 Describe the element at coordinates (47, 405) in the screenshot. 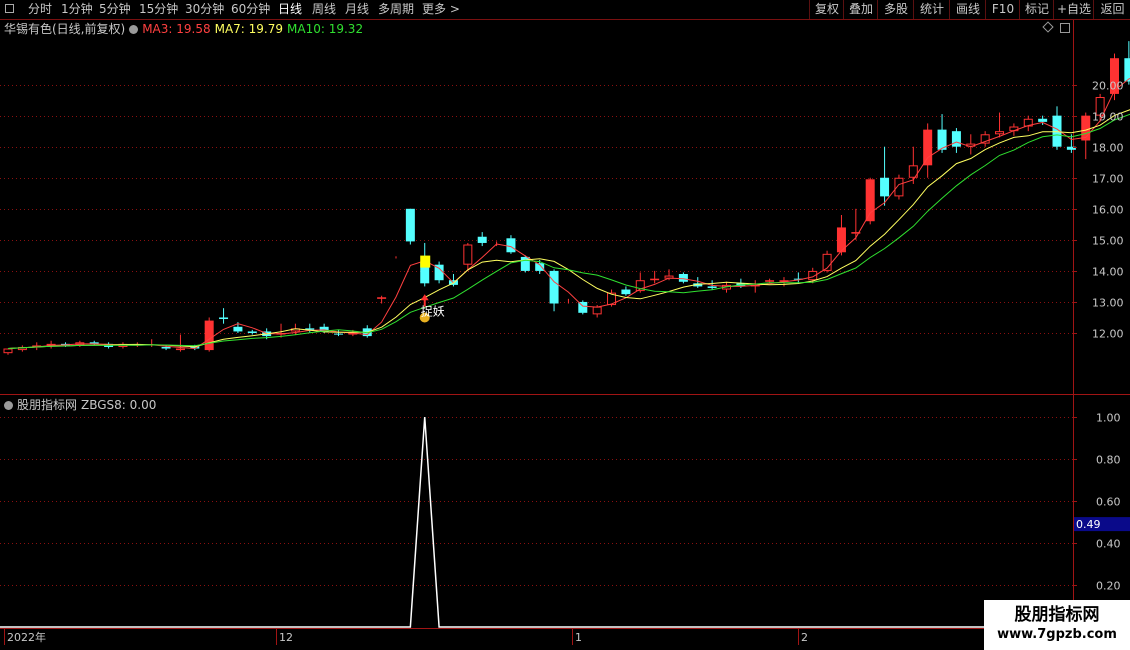

I see `indicator-title: 股朋指标网` at that location.